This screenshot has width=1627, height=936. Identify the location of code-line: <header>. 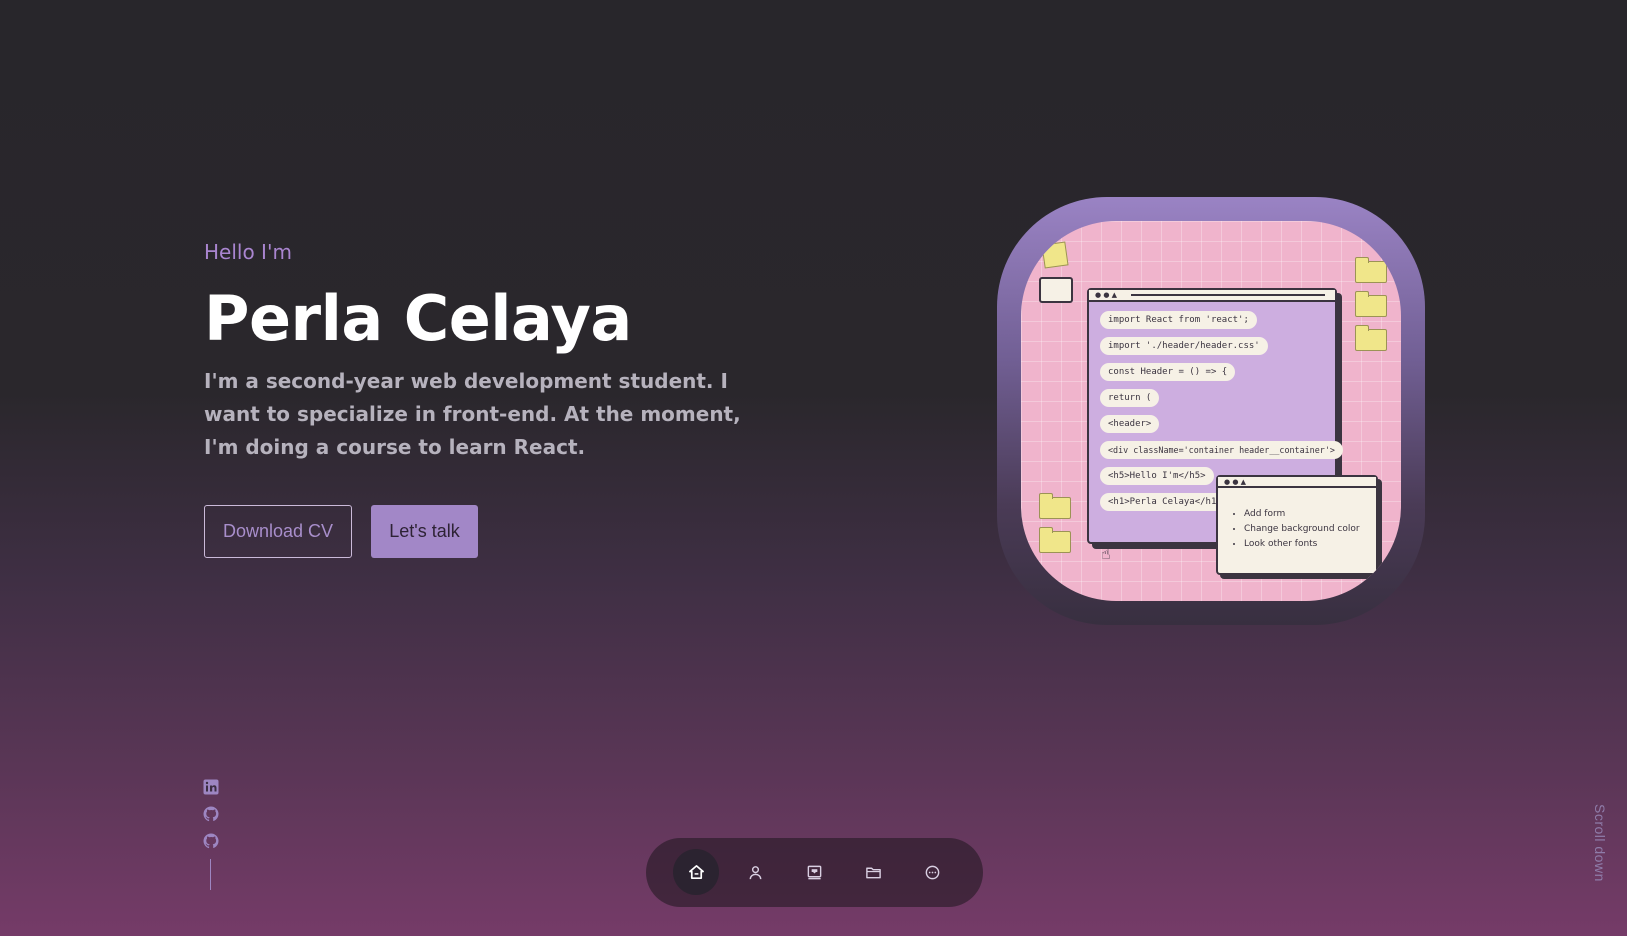
(1130, 424).